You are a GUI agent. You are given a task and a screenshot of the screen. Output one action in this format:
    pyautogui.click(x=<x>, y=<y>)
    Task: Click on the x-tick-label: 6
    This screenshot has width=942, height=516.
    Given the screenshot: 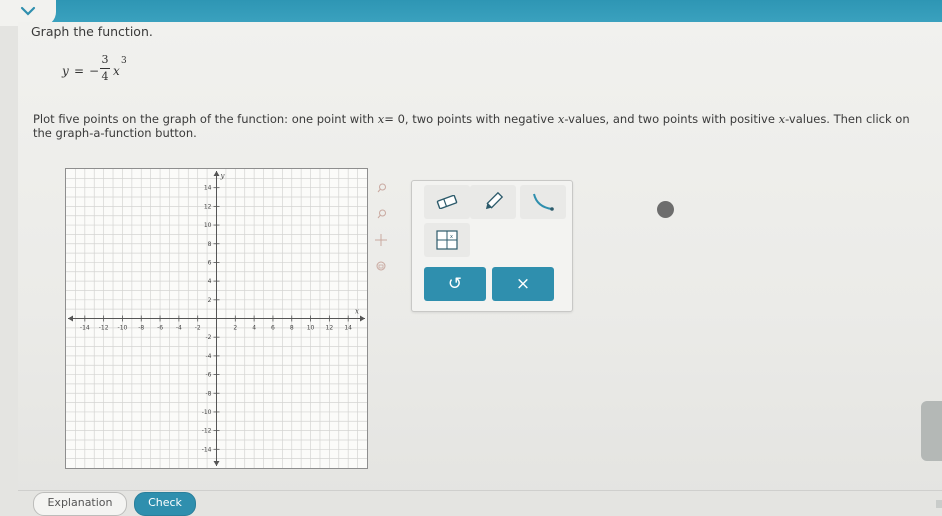 What is the action you would take?
    pyautogui.click(x=273, y=328)
    